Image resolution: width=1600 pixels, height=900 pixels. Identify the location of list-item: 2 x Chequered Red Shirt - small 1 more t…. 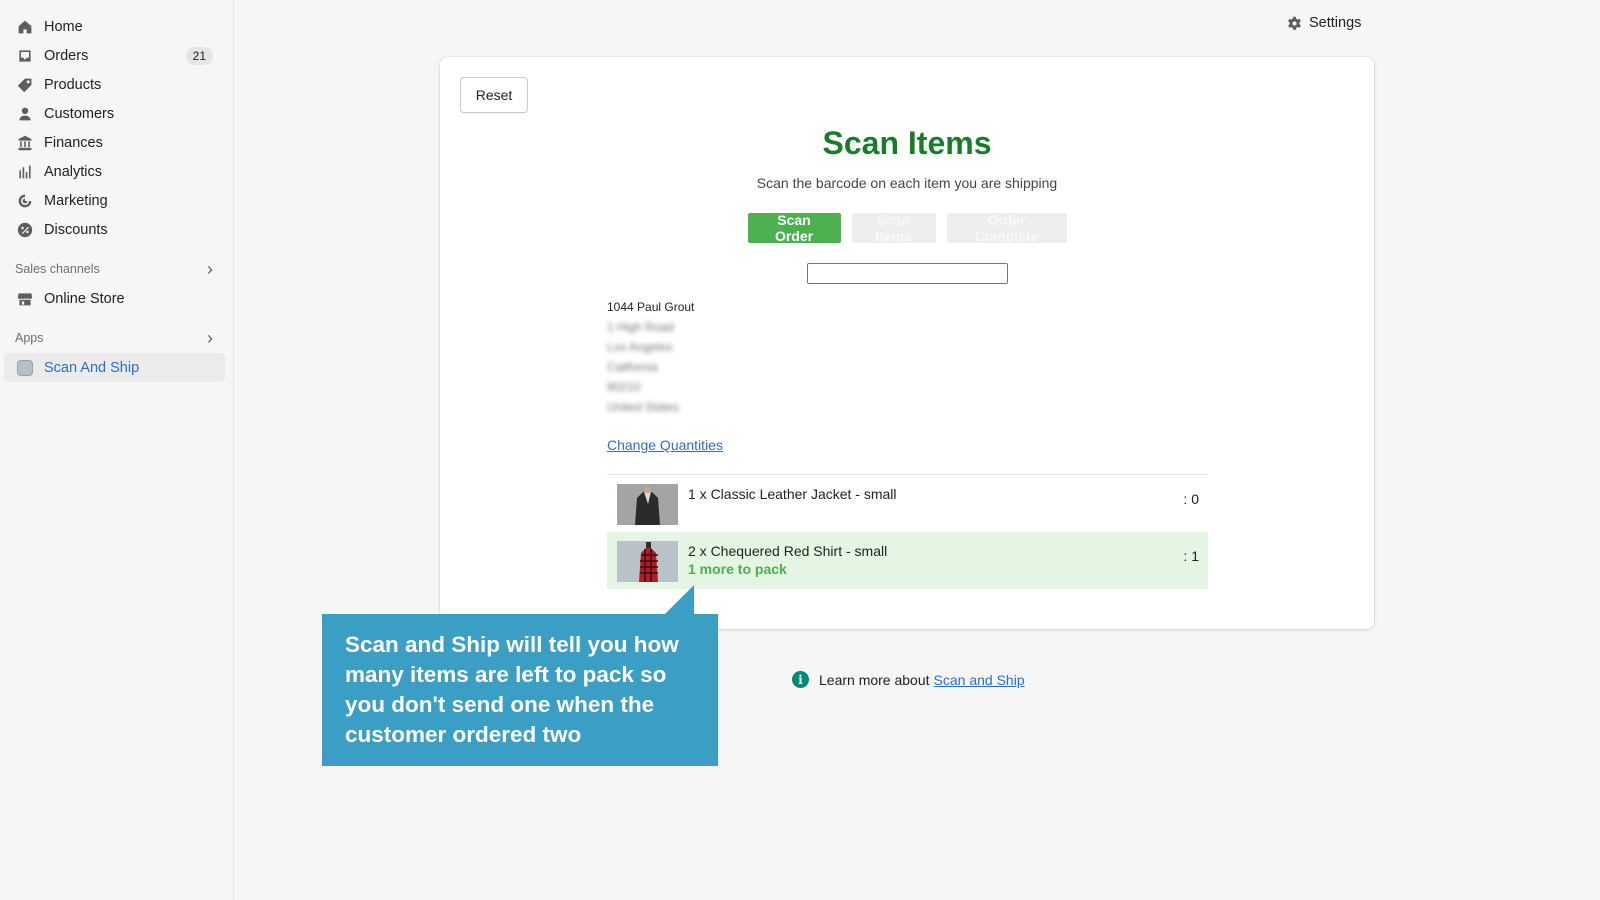
(907, 560).